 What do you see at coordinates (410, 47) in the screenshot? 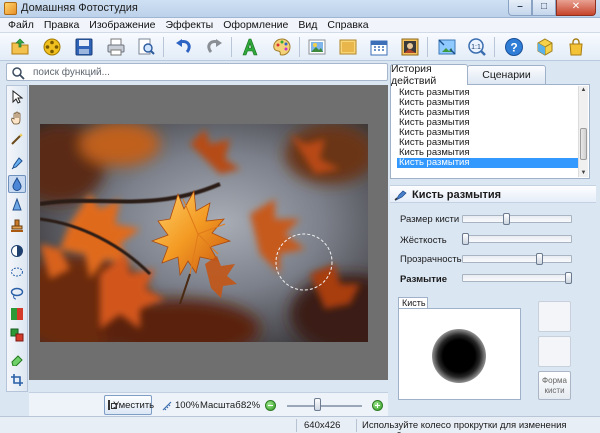
I see `photo-collage-icon` at bounding box center [410, 47].